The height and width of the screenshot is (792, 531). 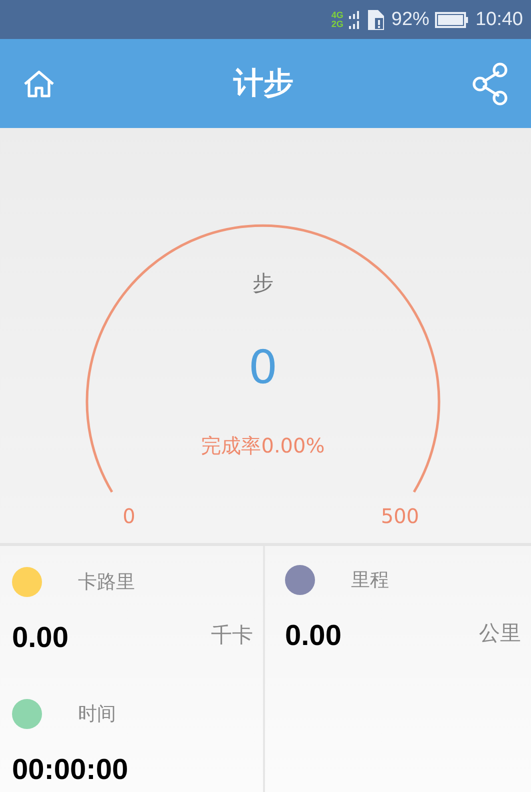 What do you see at coordinates (129, 516) in the screenshot?
I see `gauge-min-label: 0` at bounding box center [129, 516].